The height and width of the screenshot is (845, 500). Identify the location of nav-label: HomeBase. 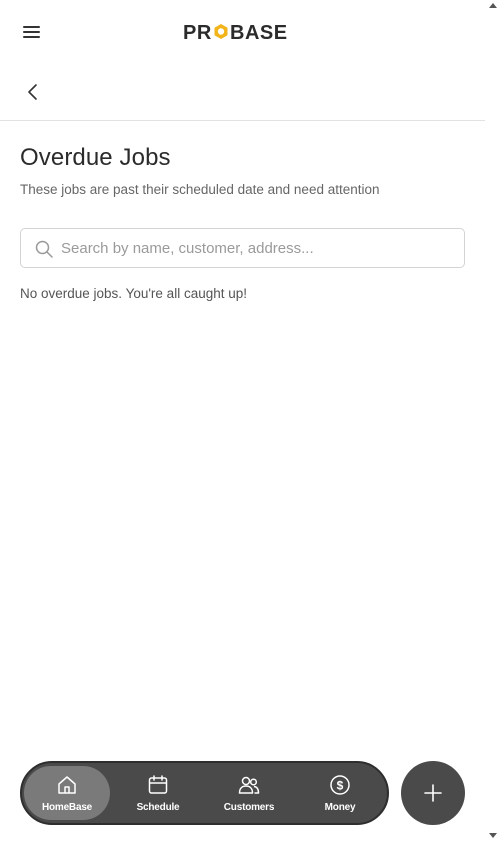
(67, 807).